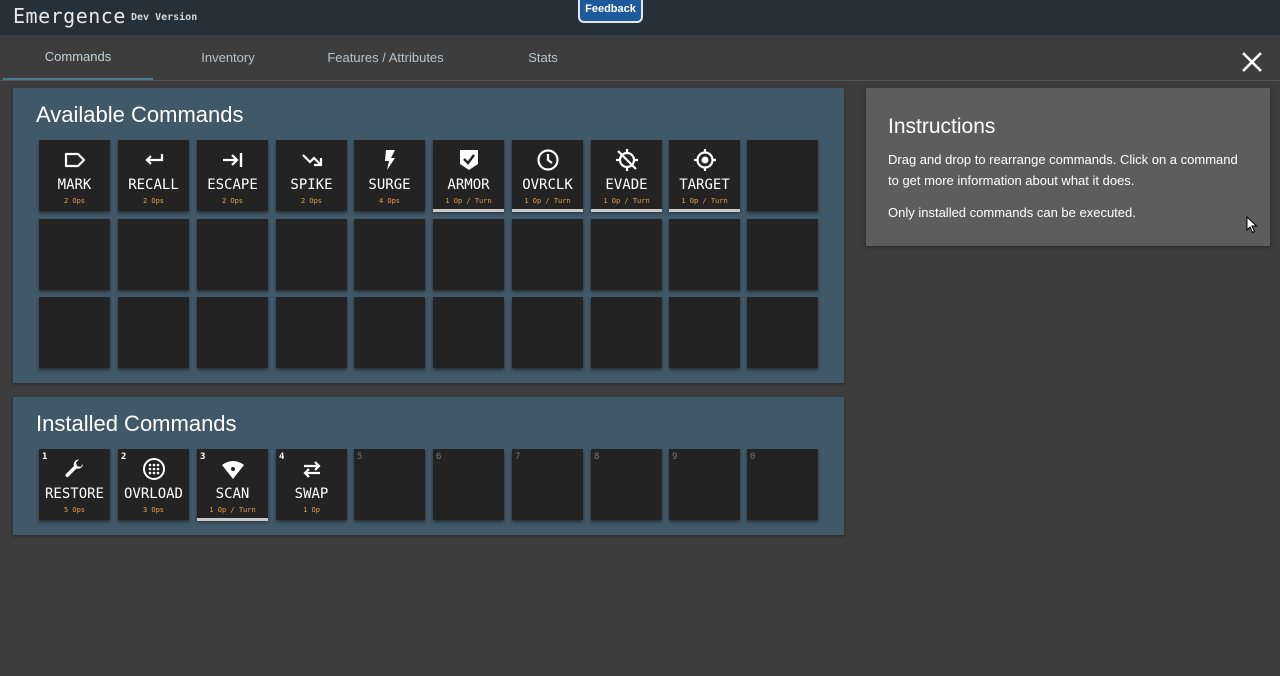 The height and width of the screenshot is (676, 1280). I want to click on command-mark: MARK 2 Ops, so click(74, 175).